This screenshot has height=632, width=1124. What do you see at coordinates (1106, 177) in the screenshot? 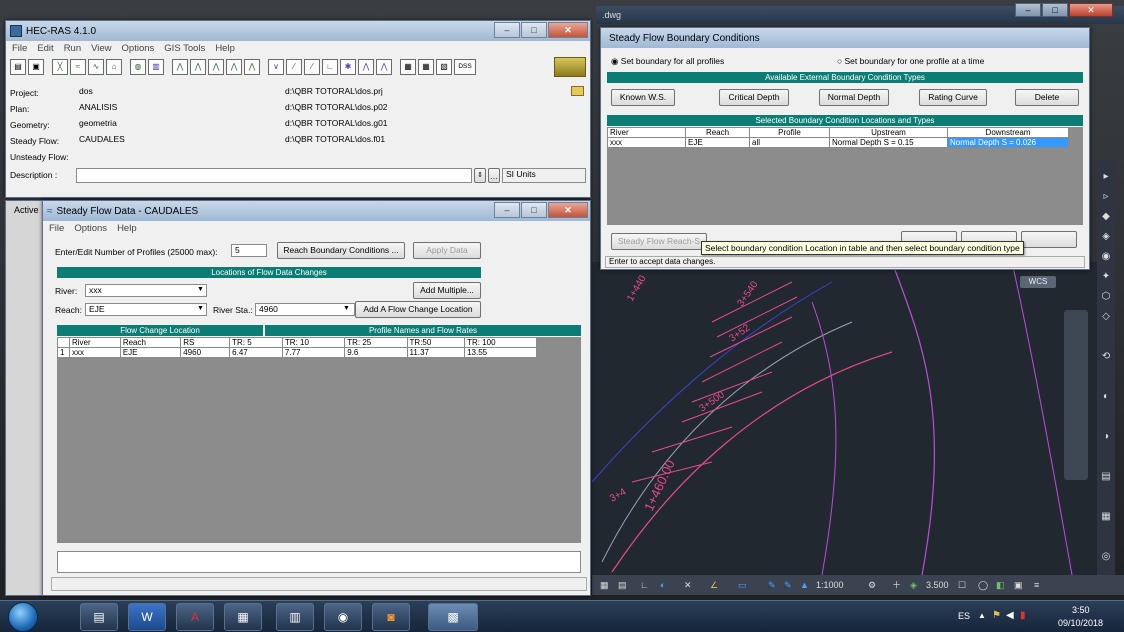
I see `cad-tool-icon: ▸` at bounding box center [1106, 177].